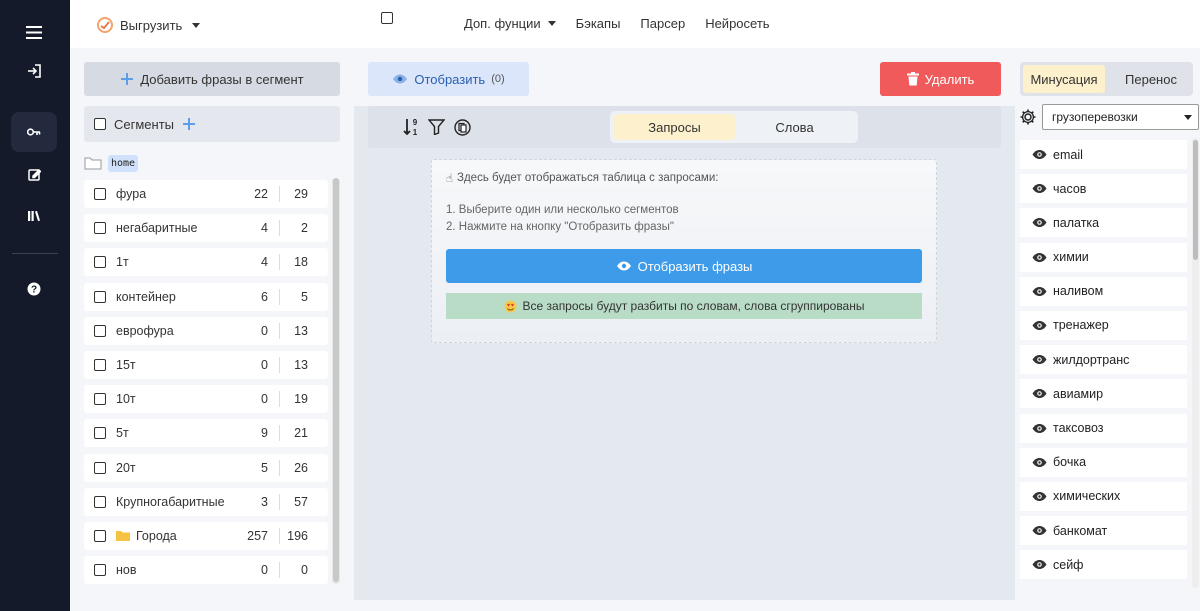  I want to click on edit-icon, so click(34, 174).